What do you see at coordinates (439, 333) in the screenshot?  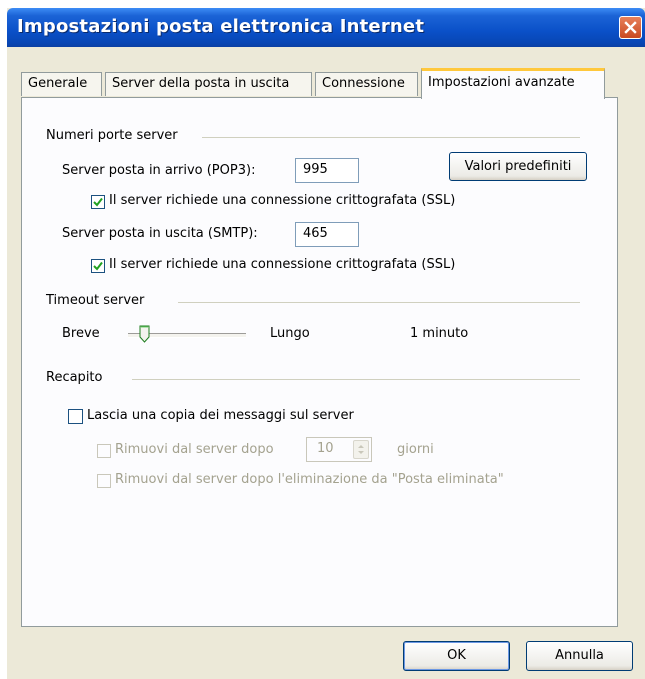 I see `timeout-value: 1 minuto` at bounding box center [439, 333].